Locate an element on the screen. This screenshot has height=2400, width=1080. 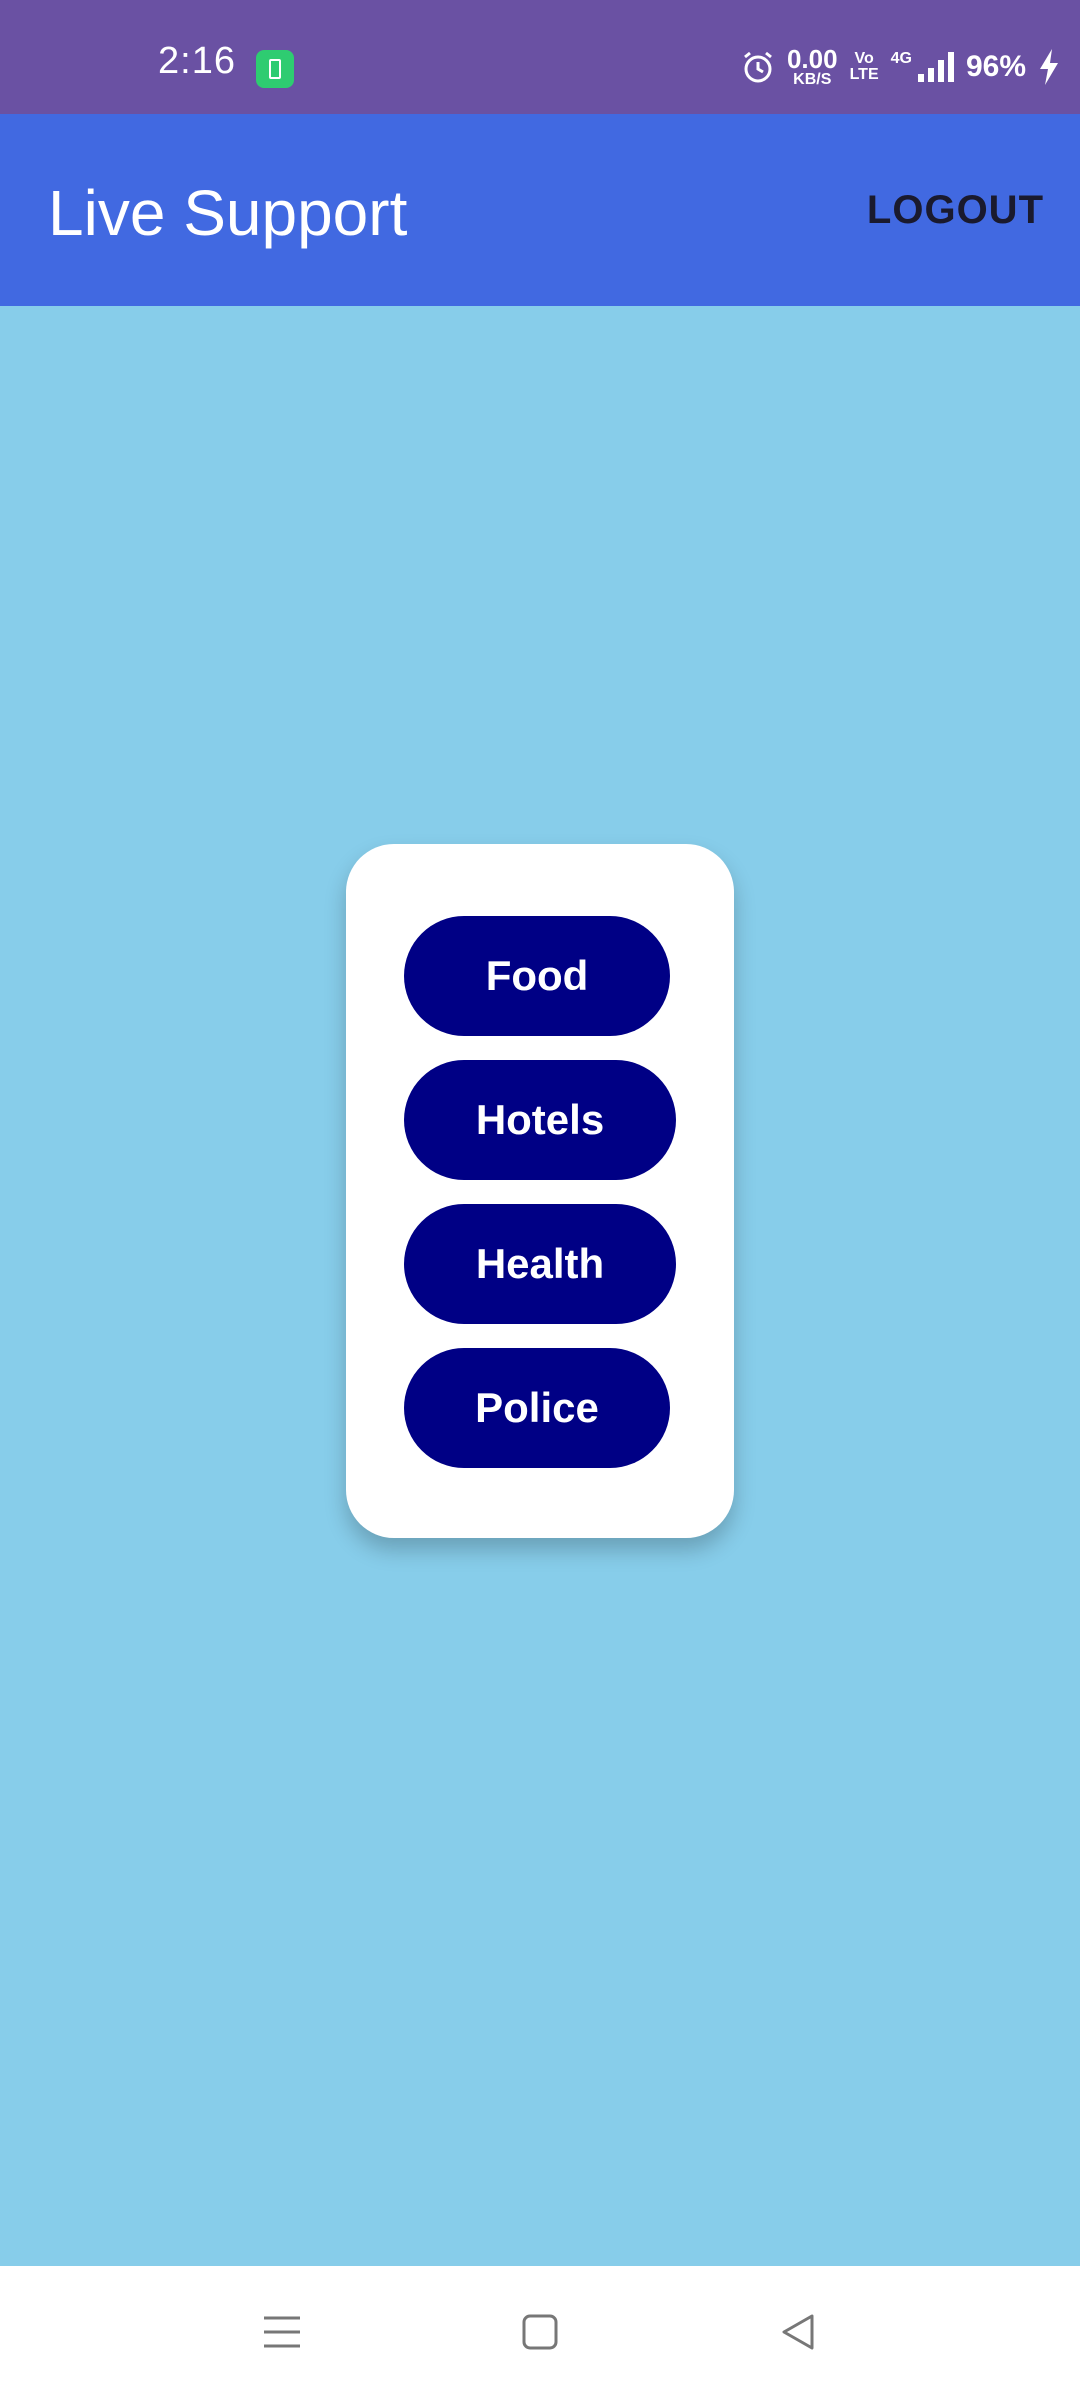
navigation-bar is located at coordinates (540, 2333).